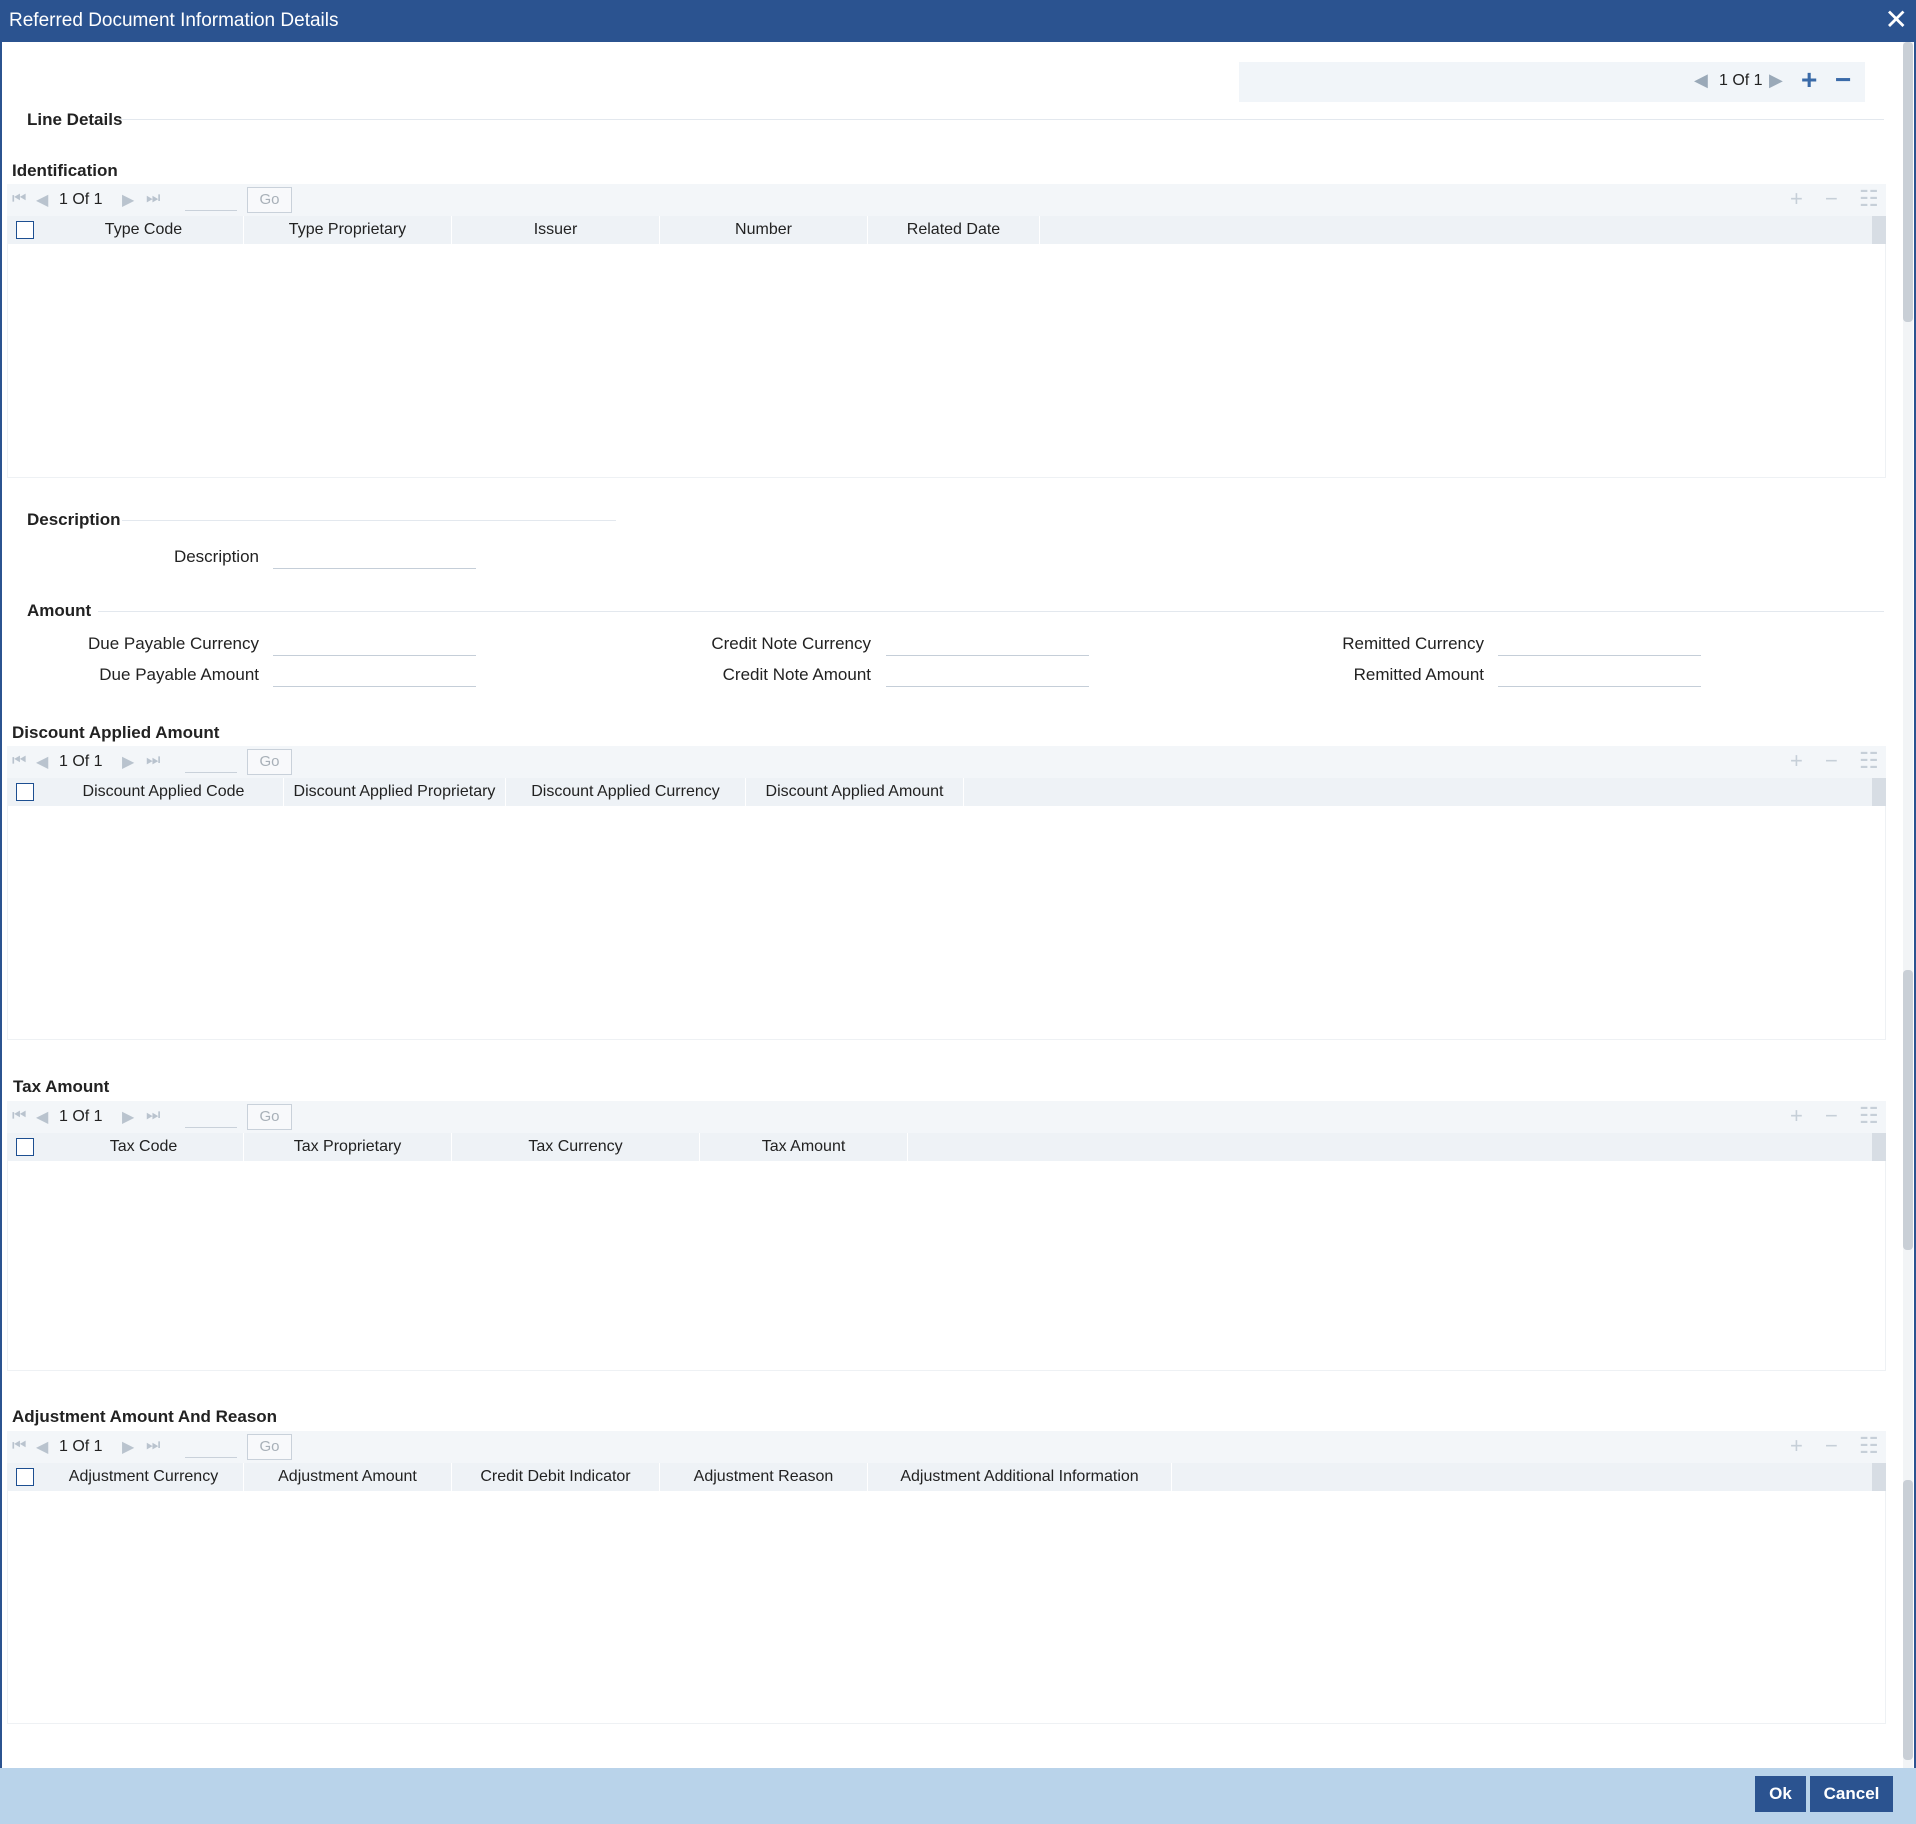  I want to click on column-header: Adjustment Reason, so click(764, 1477).